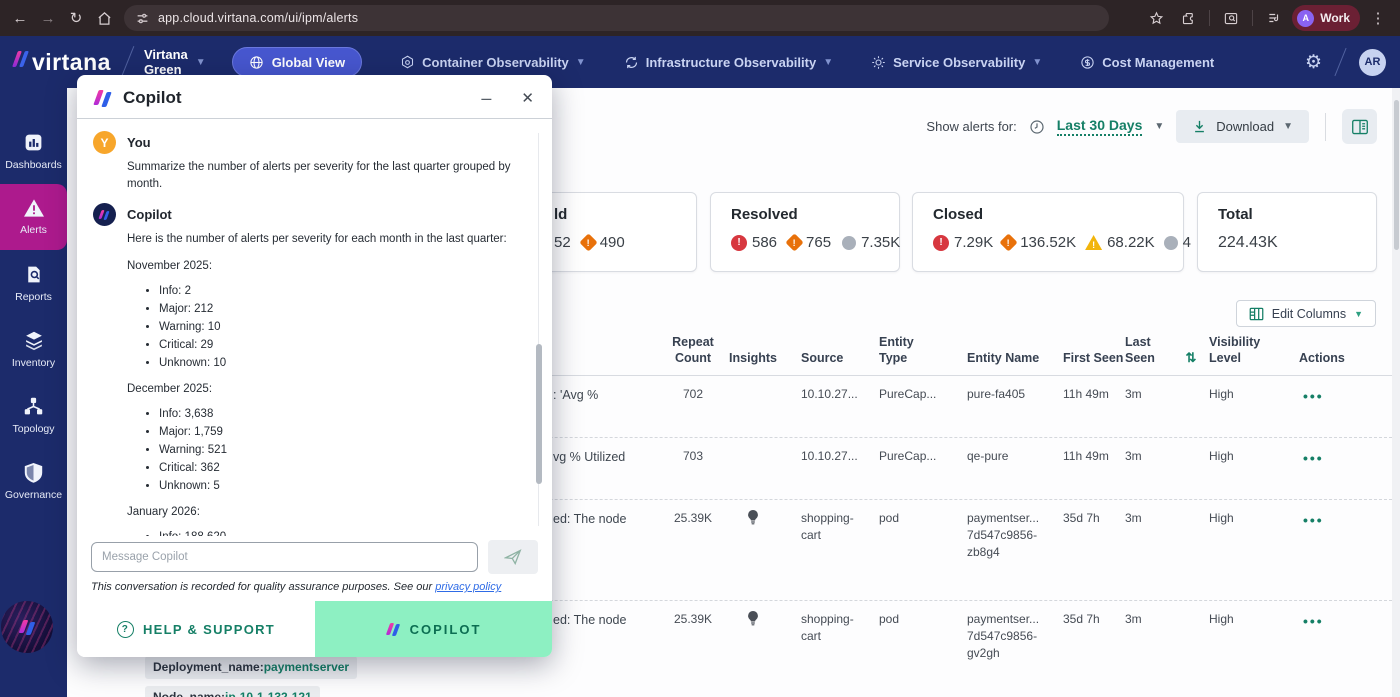  Describe the element at coordinates (33, 142) in the screenshot. I see `dashboard-icon` at that location.